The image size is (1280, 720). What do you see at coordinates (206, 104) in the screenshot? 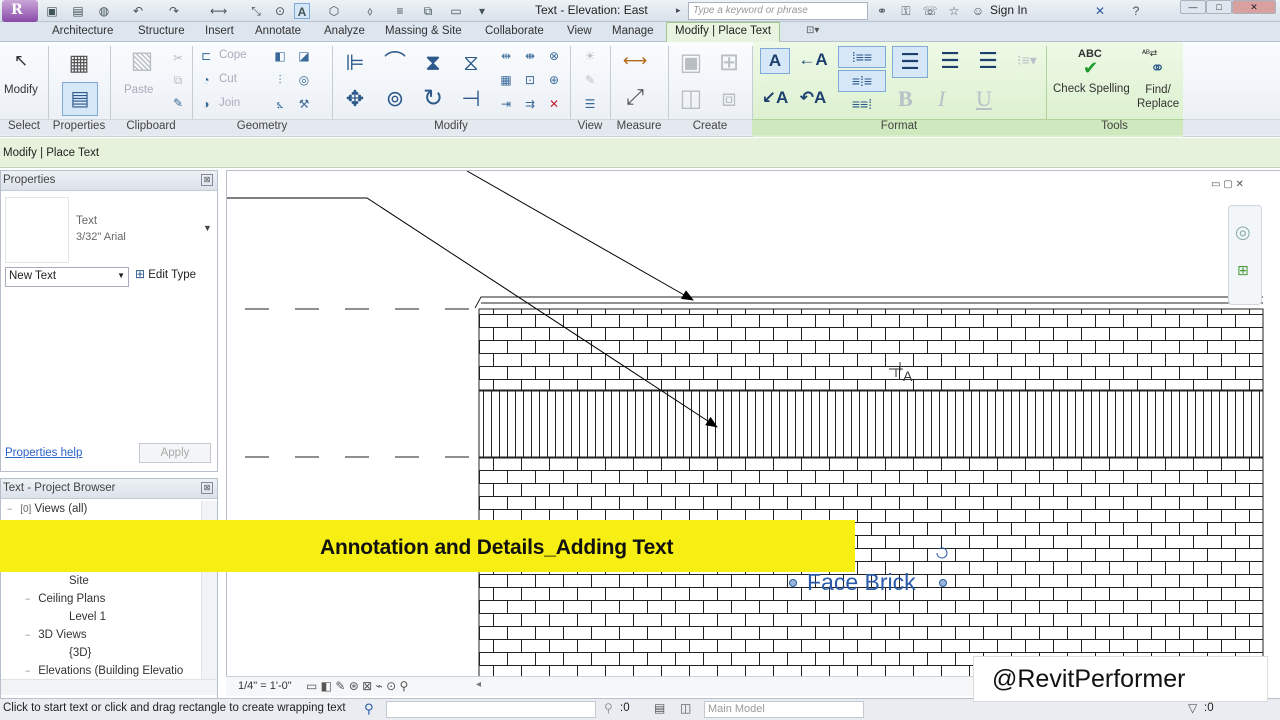
I see `join-icon: ◑` at bounding box center [206, 104].